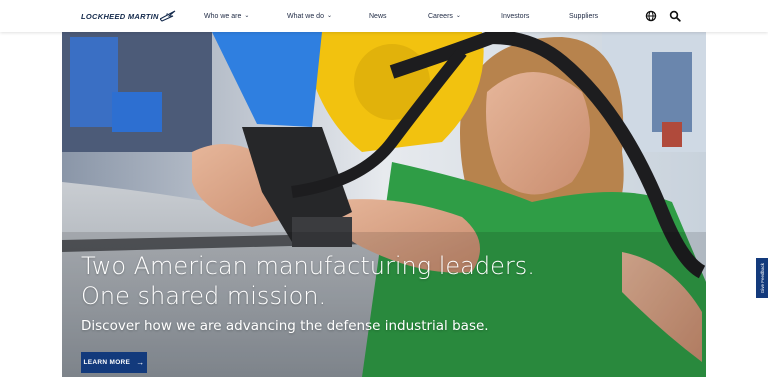 The width and height of the screenshot is (768, 377). What do you see at coordinates (223, 16) in the screenshot?
I see `nav-label: Who we are` at bounding box center [223, 16].